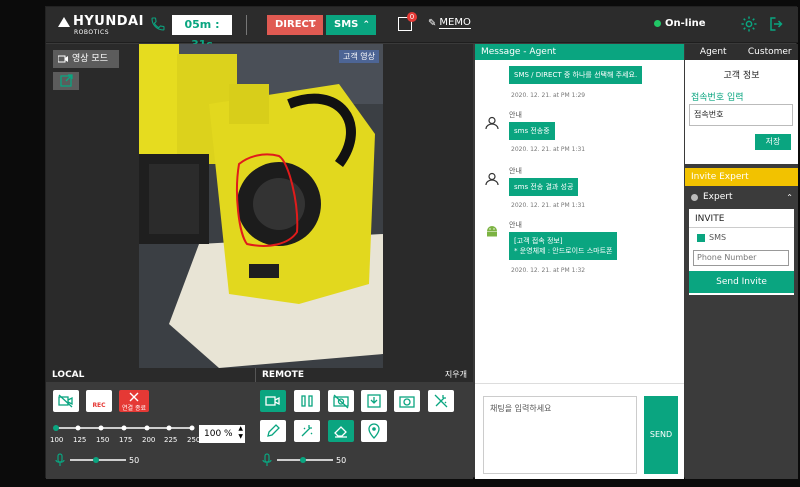 The width and height of the screenshot is (800, 487). I want to click on pointer-off-button, so click(307, 431).